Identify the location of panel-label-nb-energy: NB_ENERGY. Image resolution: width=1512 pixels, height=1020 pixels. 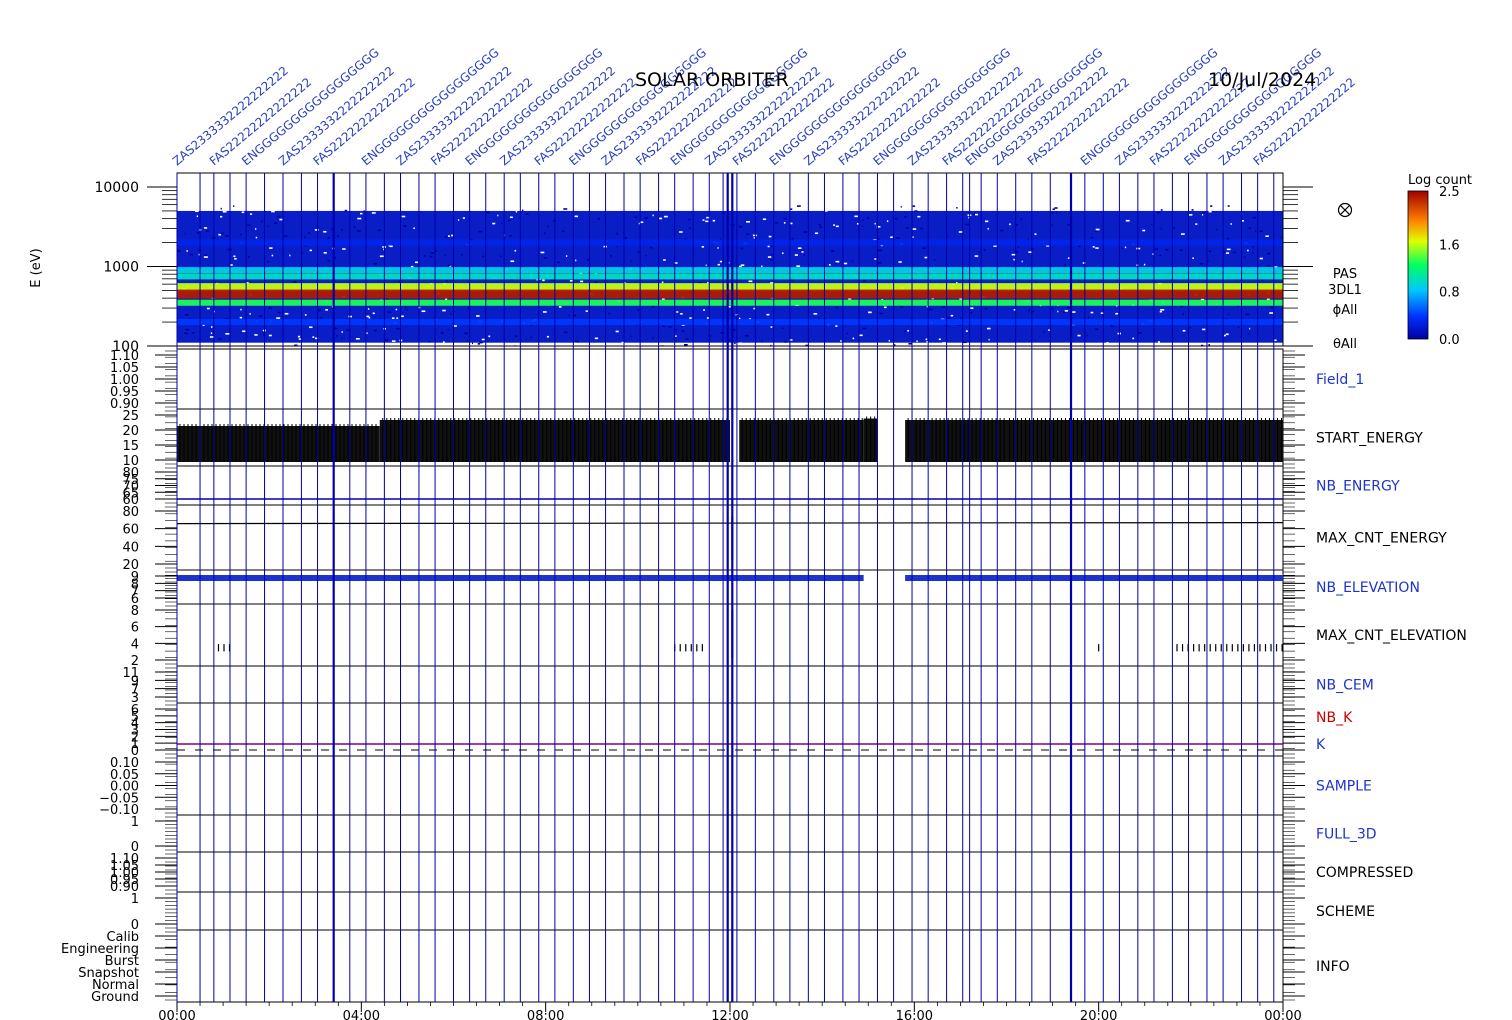
(1358, 487).